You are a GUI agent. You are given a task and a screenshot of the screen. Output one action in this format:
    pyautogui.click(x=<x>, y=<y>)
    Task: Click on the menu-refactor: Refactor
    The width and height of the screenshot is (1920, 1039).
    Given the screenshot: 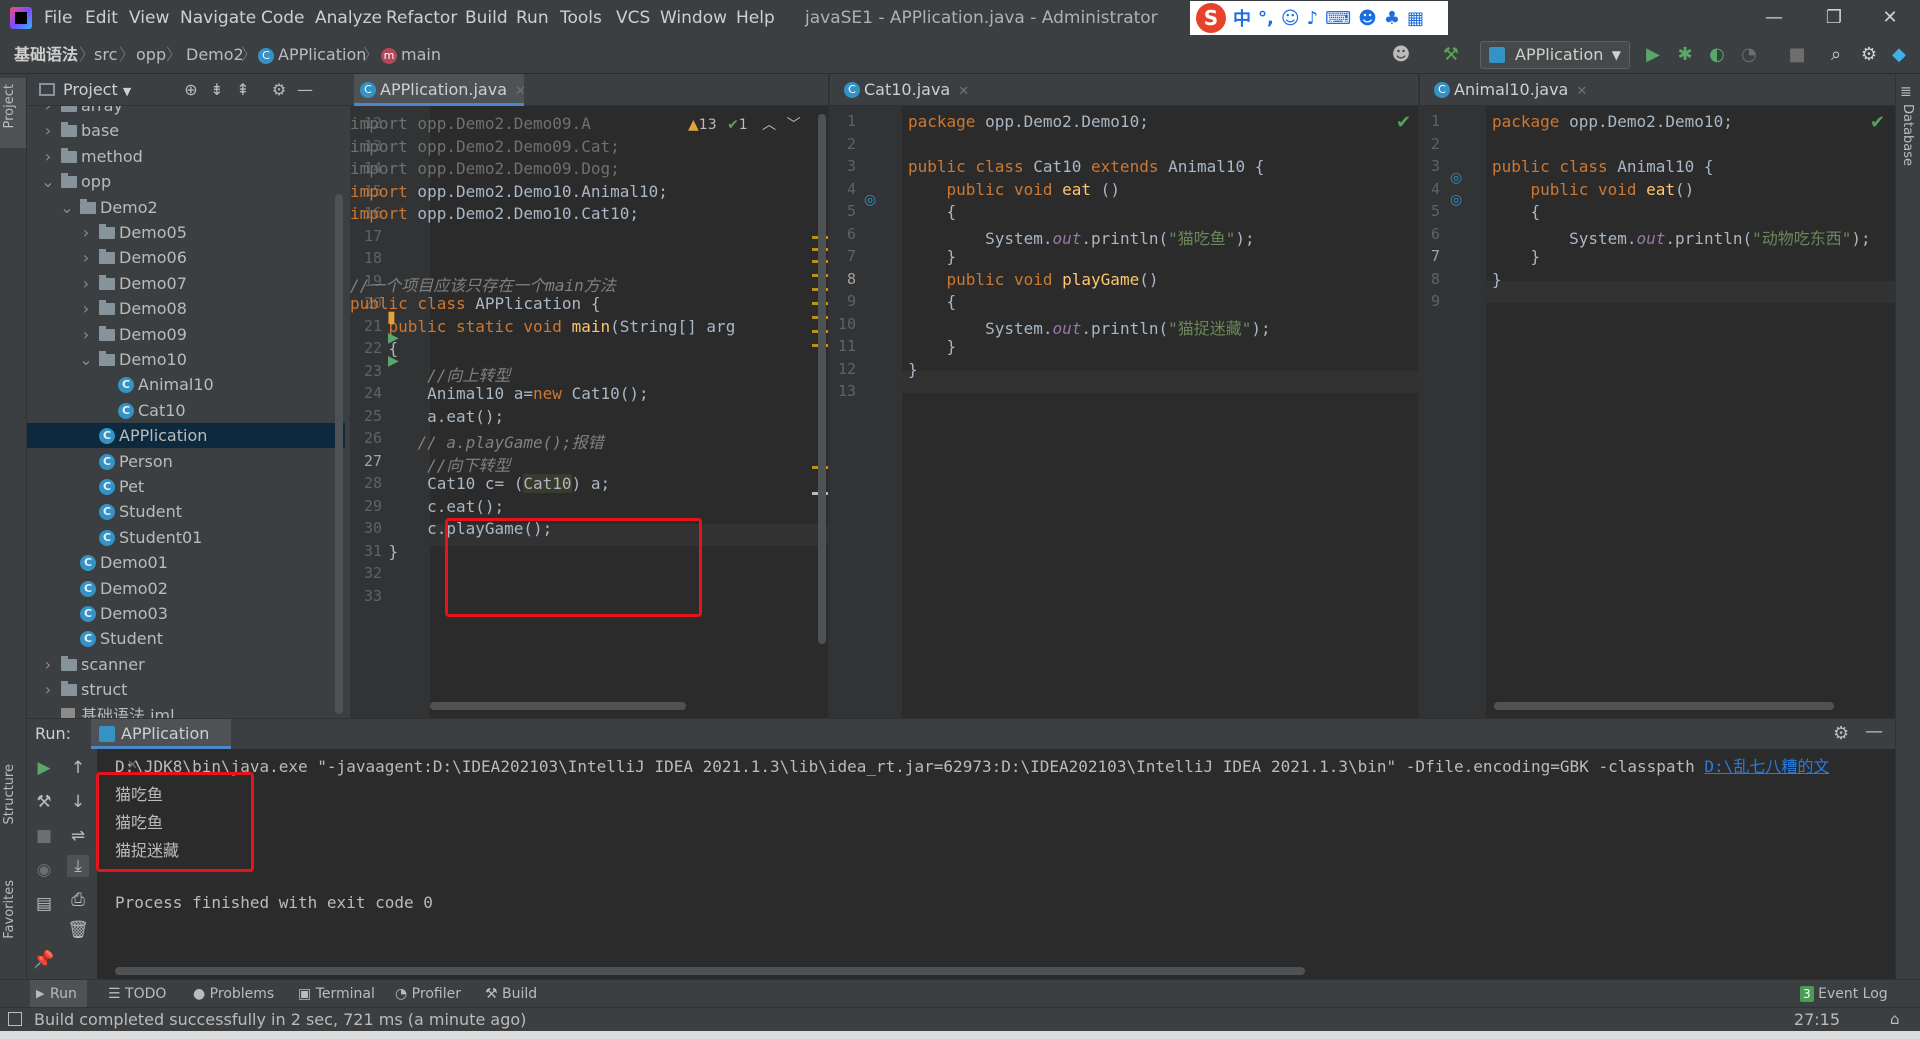 What is the action you would take?
    pyautogui.click(x=421, y=18)
    